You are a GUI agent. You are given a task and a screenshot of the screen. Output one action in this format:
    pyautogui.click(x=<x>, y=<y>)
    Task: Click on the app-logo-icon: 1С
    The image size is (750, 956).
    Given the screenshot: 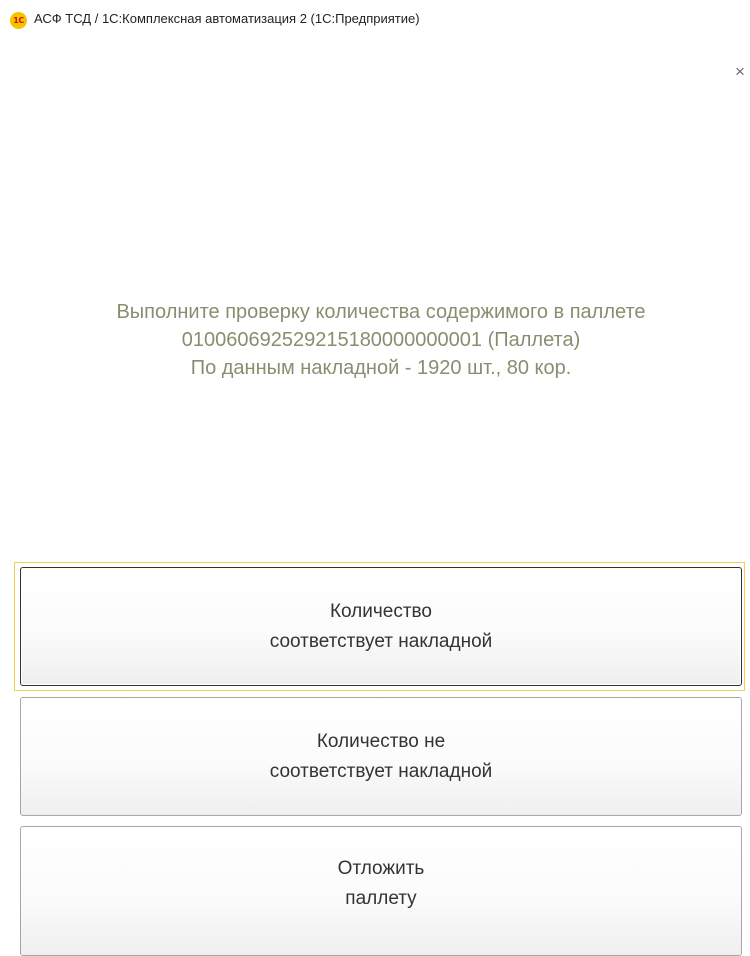 What is the action you would take?
    pyautogui.click(x=18, y=20)
    